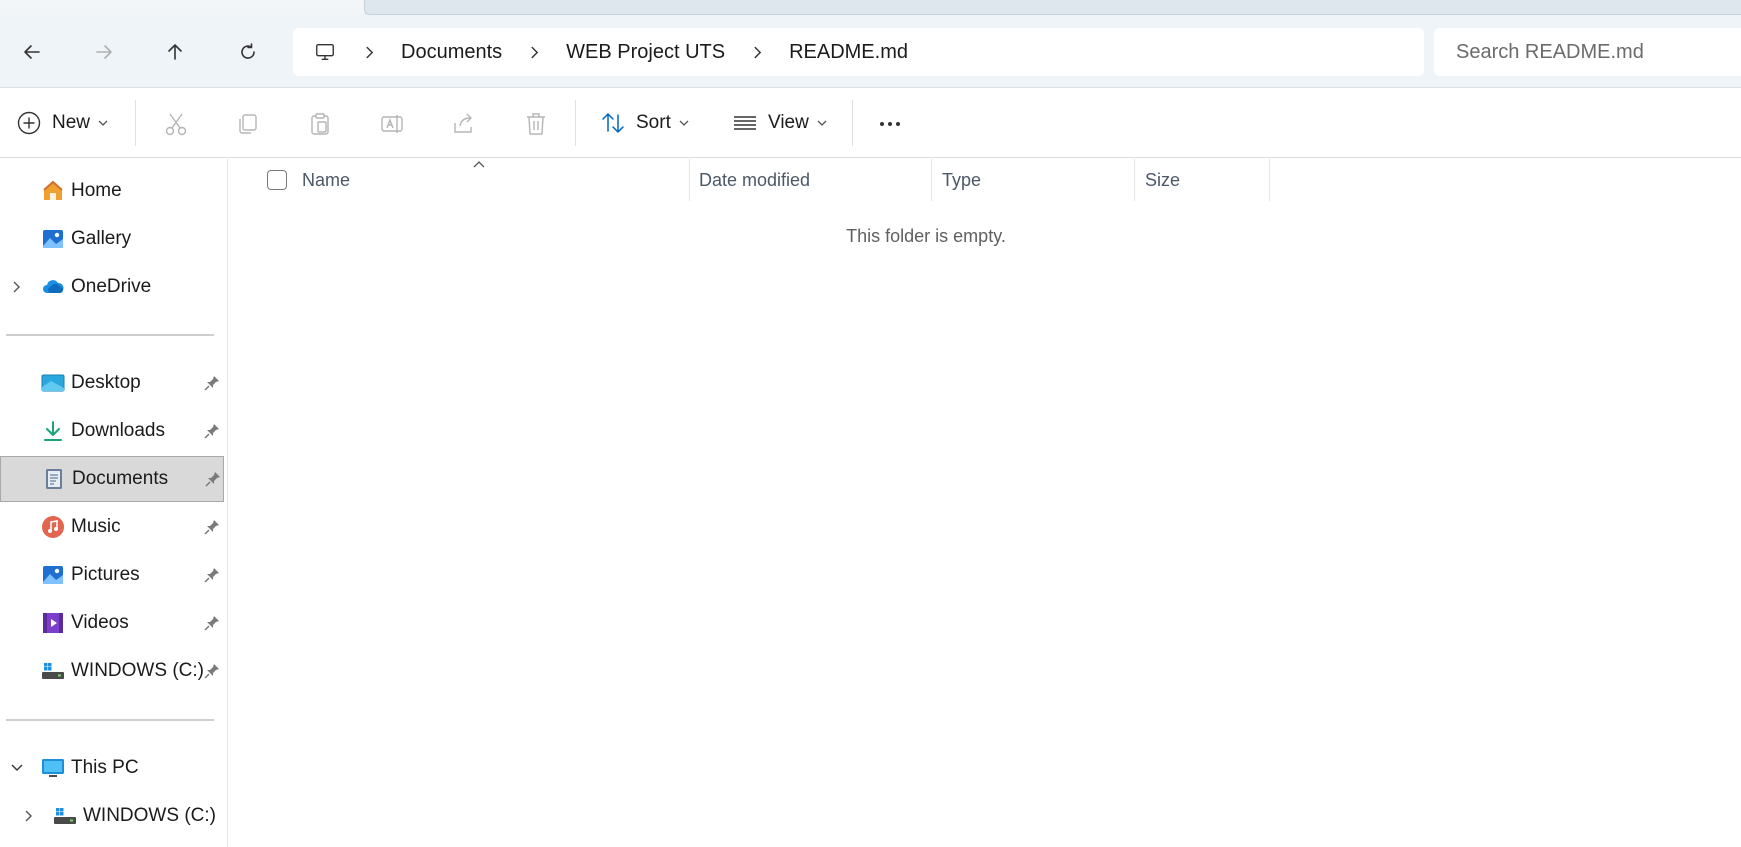 The width and height of the screenshot is (1741, 847). I want to click on sidebar-item-home: Home, so click(112, 191).